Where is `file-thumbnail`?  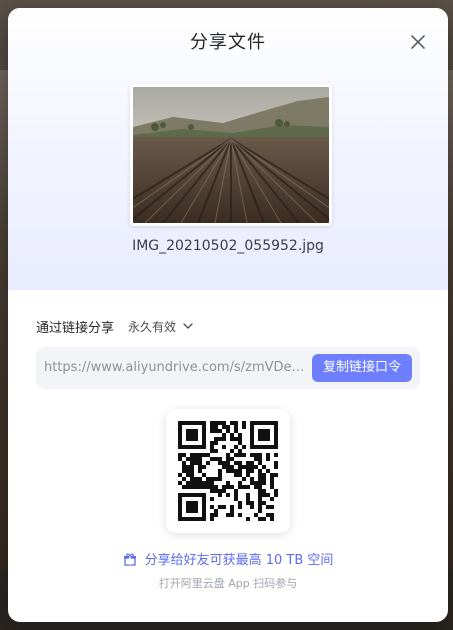
file-thumbnail is located at coordinates (231, 155).